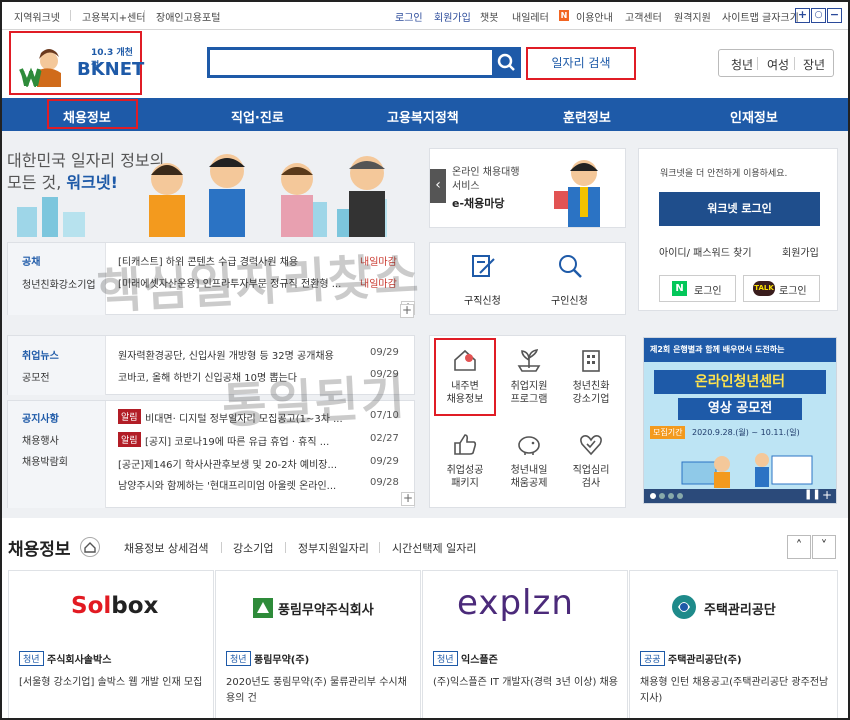 Image resolution: width=850 pixels, height=720 pixels. I want to click on segment-women: 여성, so click(778, 64).